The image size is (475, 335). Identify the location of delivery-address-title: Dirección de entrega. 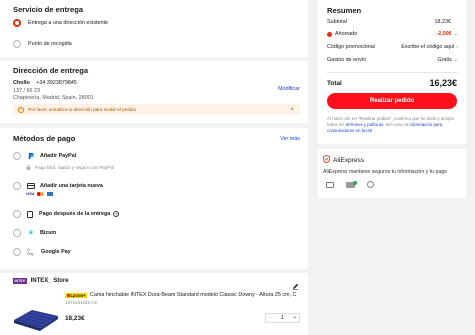
(51, 70).